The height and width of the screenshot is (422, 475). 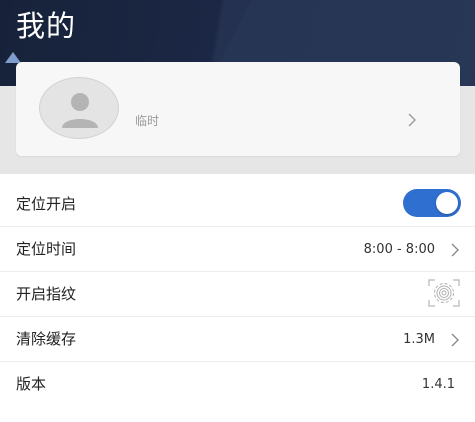 I want to click on setting-label-location-time: 定位时间, so click(x=46, y=249).